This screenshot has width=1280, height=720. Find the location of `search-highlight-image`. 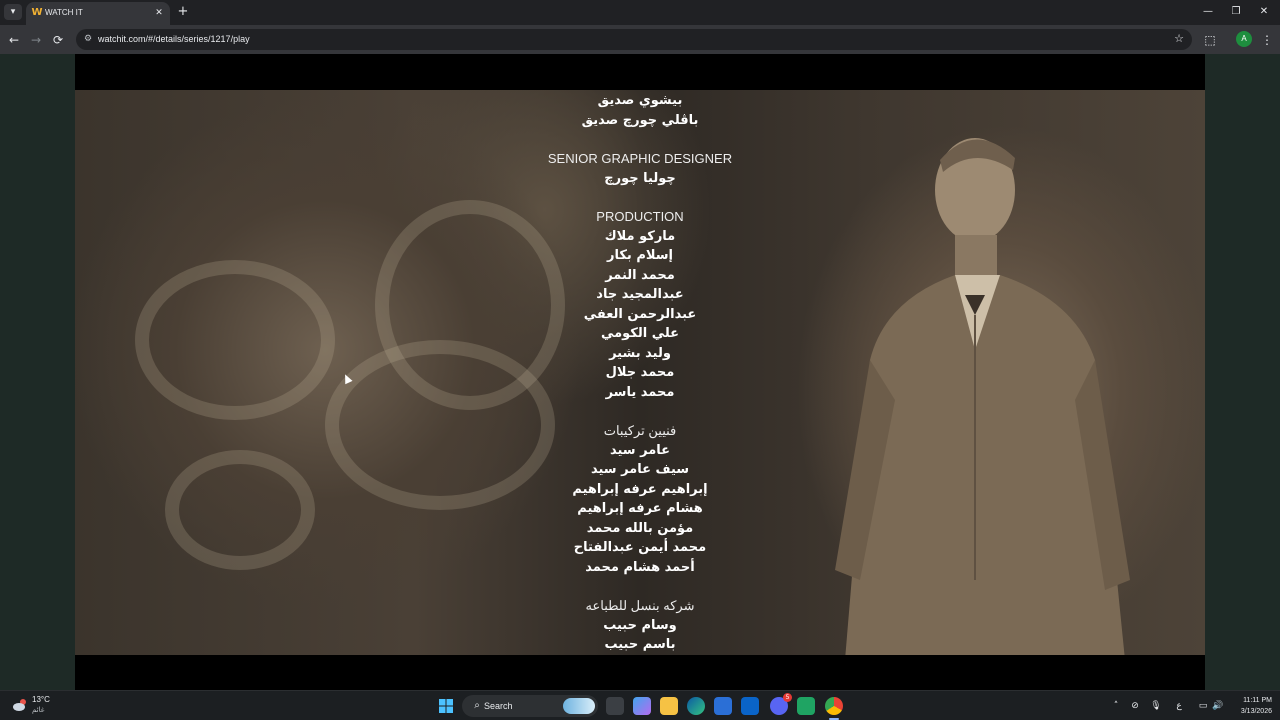

search-highlight-image is located at coordinates (579, 706).